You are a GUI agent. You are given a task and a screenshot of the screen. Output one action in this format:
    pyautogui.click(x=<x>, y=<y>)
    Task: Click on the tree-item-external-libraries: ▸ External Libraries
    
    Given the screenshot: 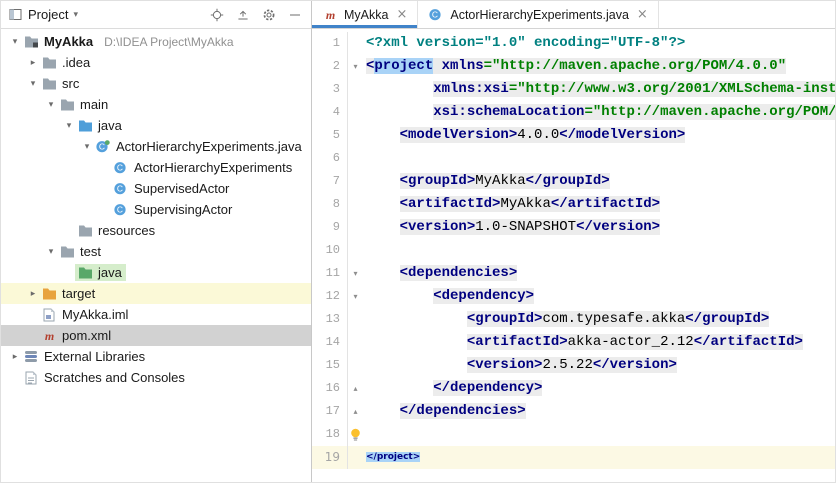 What is the action you would take?
    pyautogui.click(x=156, y=356)
    